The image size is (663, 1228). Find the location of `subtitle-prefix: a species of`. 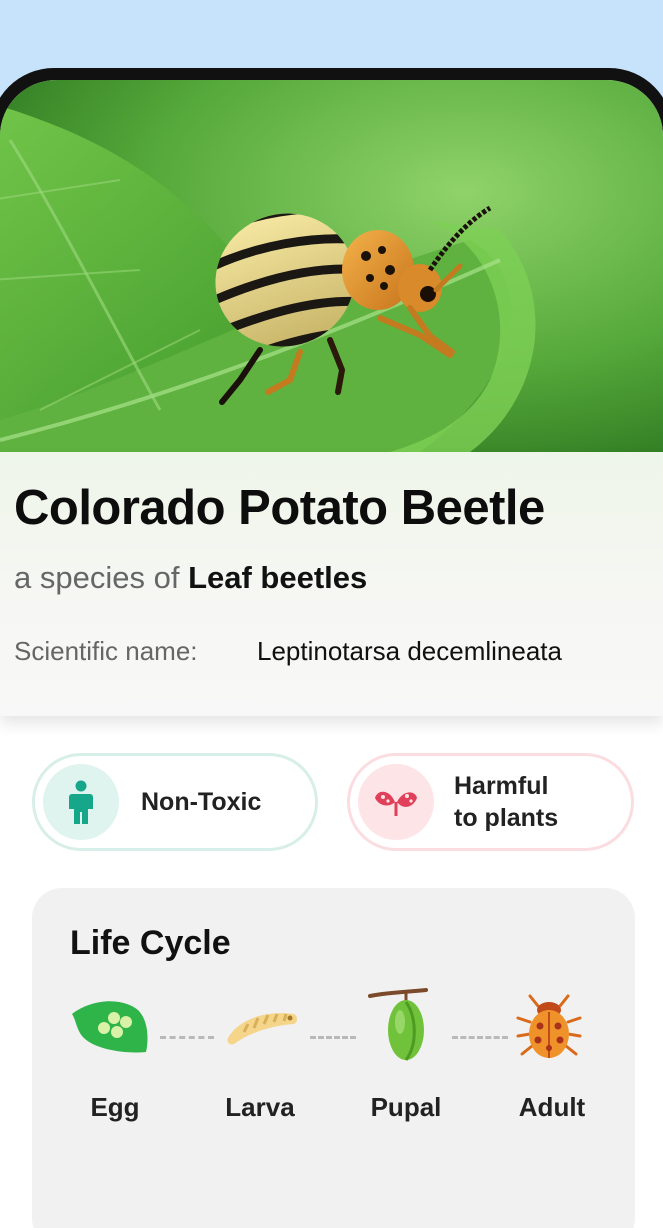

subtitle-prefix: a species of is located at coordinates (97, 577).